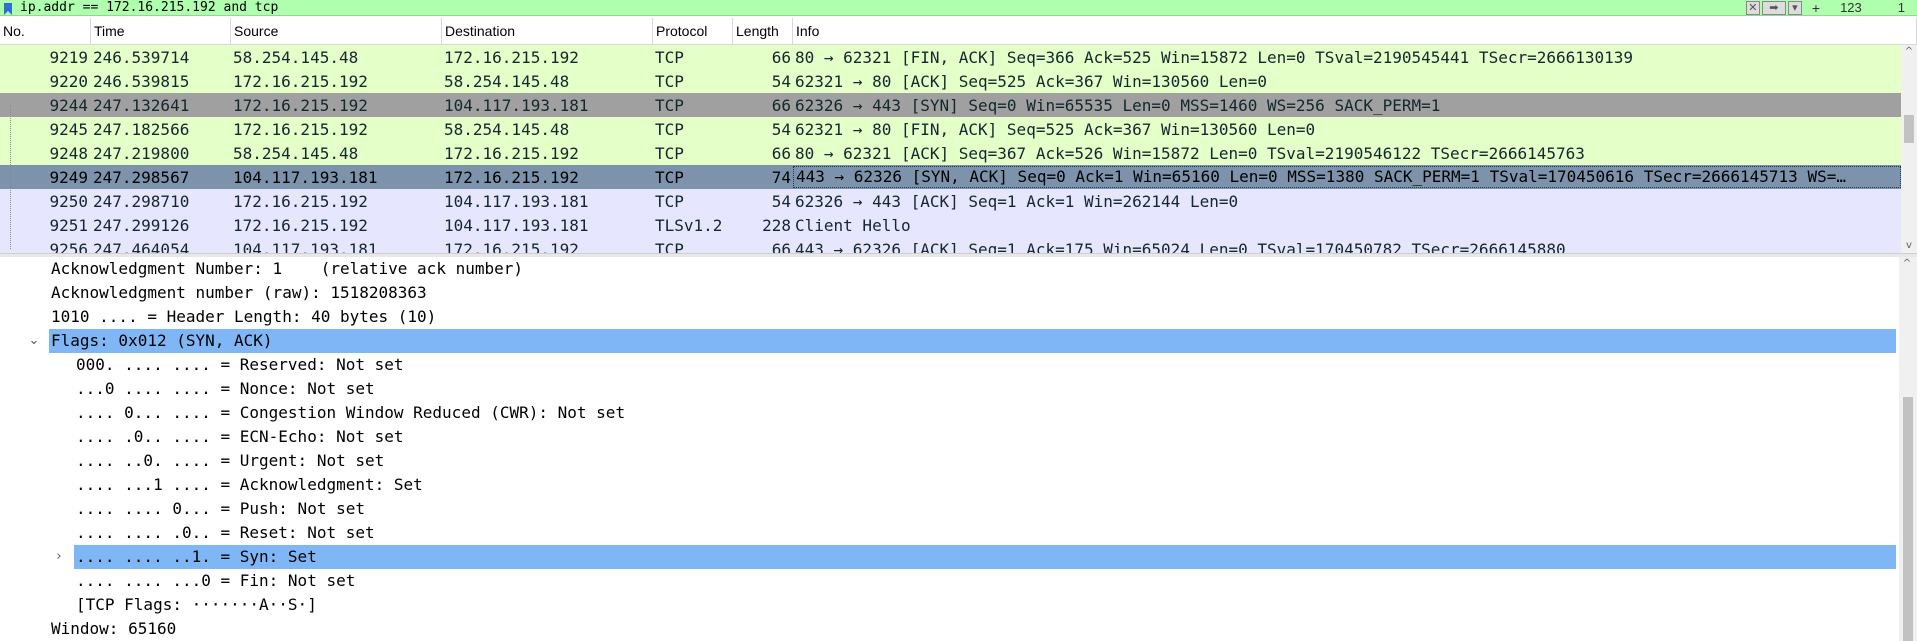 Image resolution: width=1917 pixels, height=641 pixels. What do you see at coordinates (958, 389) in the screenshot?
I see `detail-row: ...0 .... .... = Nonce: Not set` at bounding box center [958, 389].